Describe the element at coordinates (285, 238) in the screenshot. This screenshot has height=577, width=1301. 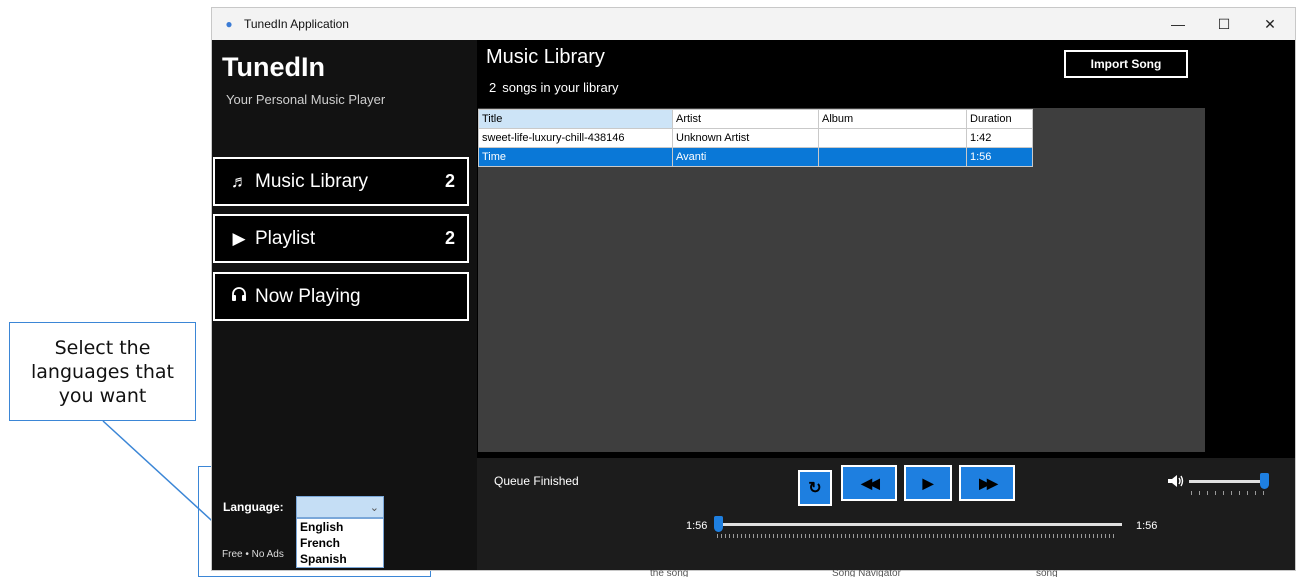
I see `nav-label: Playlist` at that location.